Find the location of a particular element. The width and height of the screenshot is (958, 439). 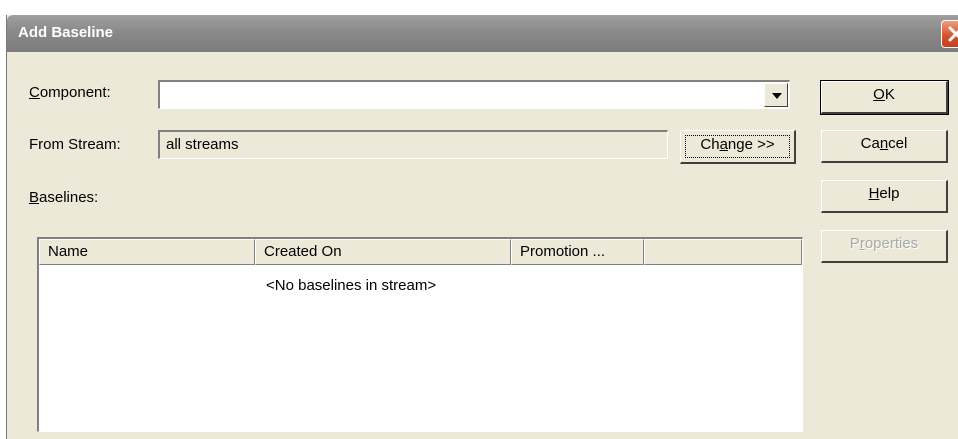

from-stream-label: From Stream: is located at coordinates (75, 144).